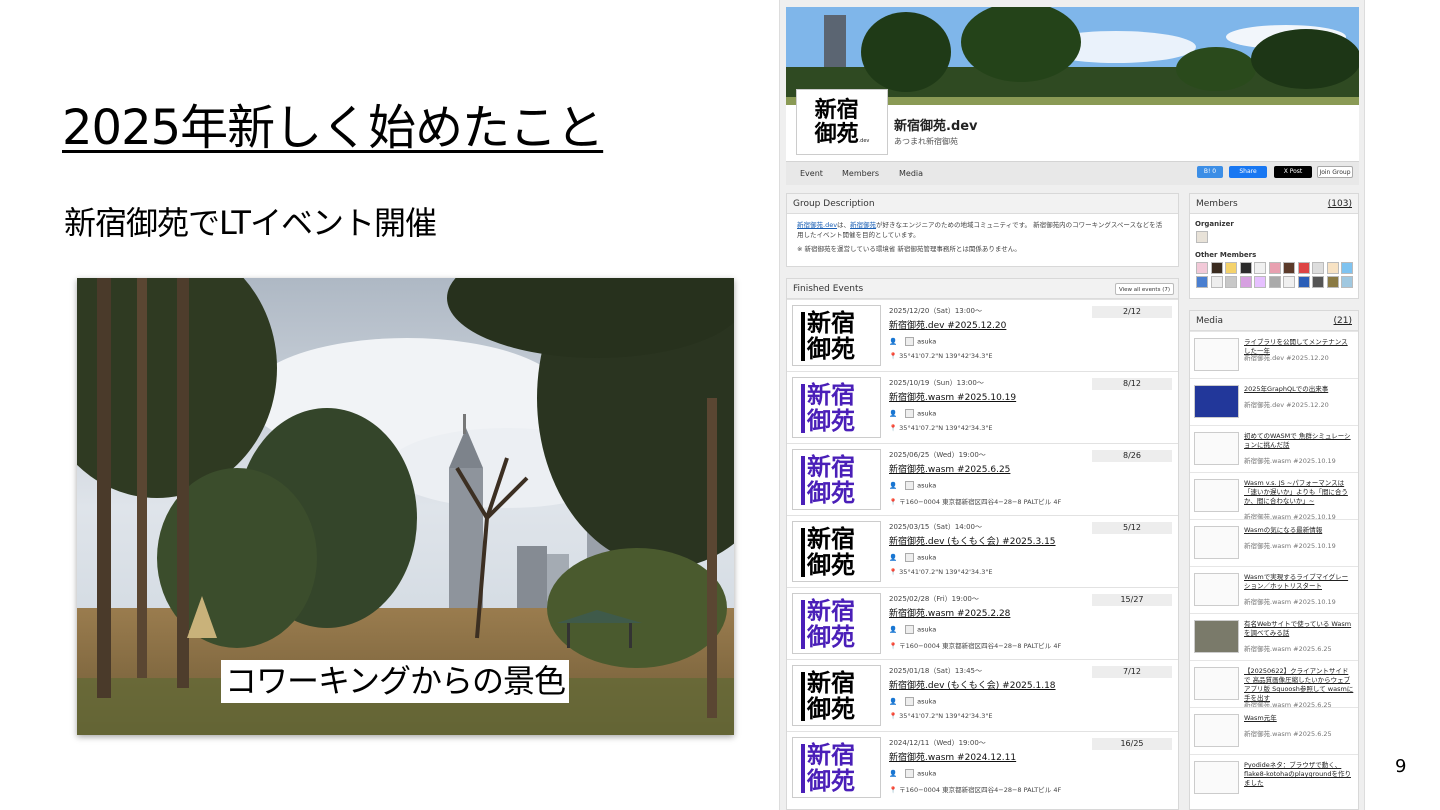 The height and width of the screenshot is (810, 1440). What do you see at coordinates (1343, 321) in the screenshot?
I see `media-count: (21)` at bounding box center [1343, 321].